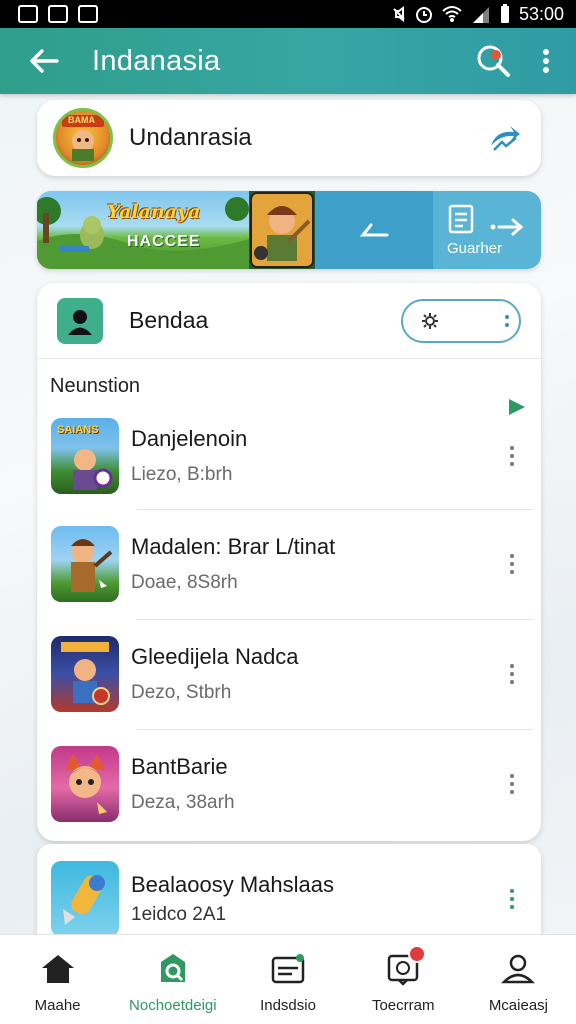  Describe the element at coordinates (289, 674) in the screenshot. I see `list-item: Gleedijela Nadca Dezo, Stbrh` at that location.